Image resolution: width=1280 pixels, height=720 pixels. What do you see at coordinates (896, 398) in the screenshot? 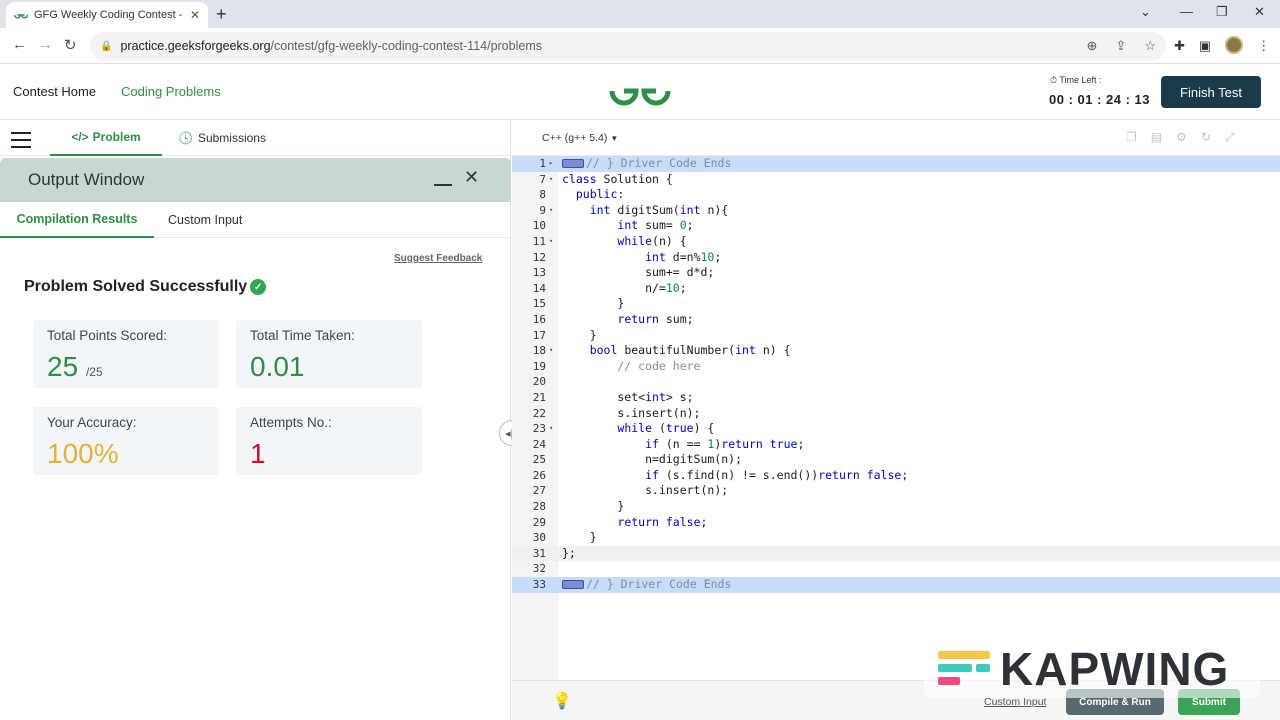
I see `code-line: 21 set<int> s;` at bounding box center [896, 398].